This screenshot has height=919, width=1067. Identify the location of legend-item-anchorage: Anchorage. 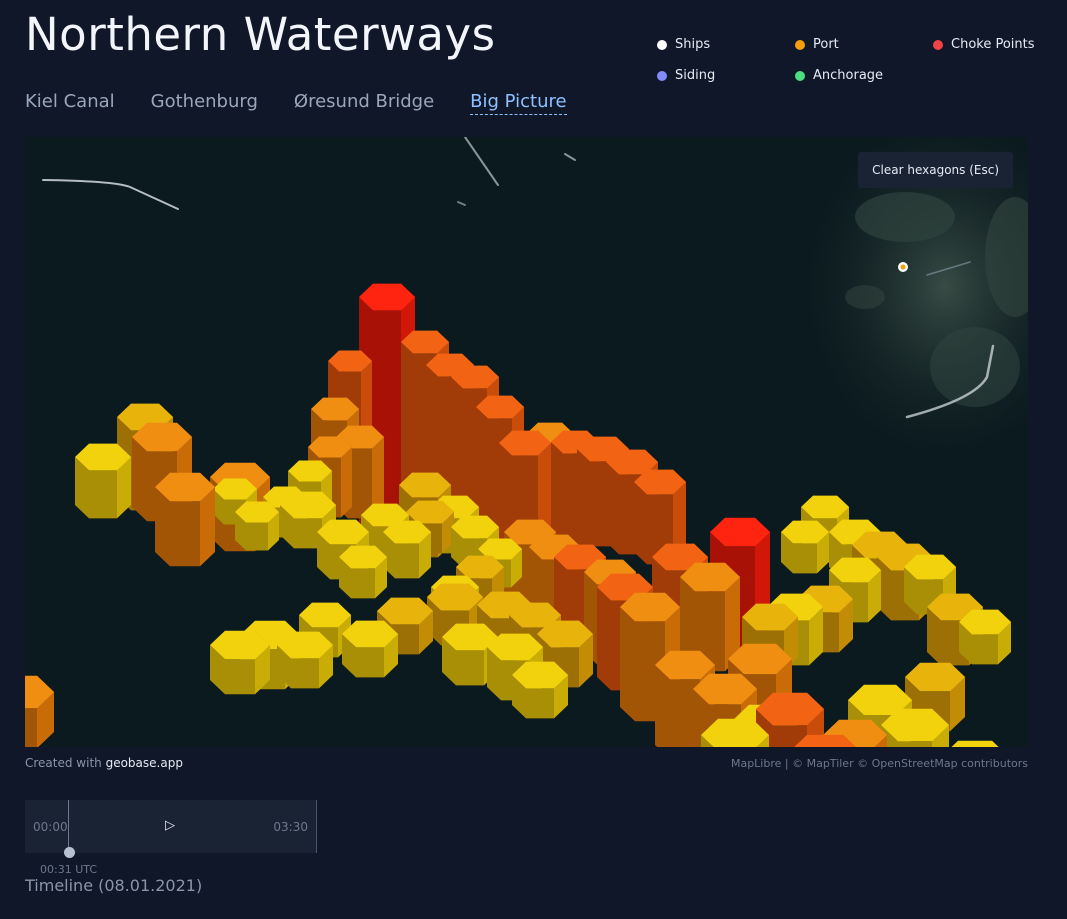
(864, 75).